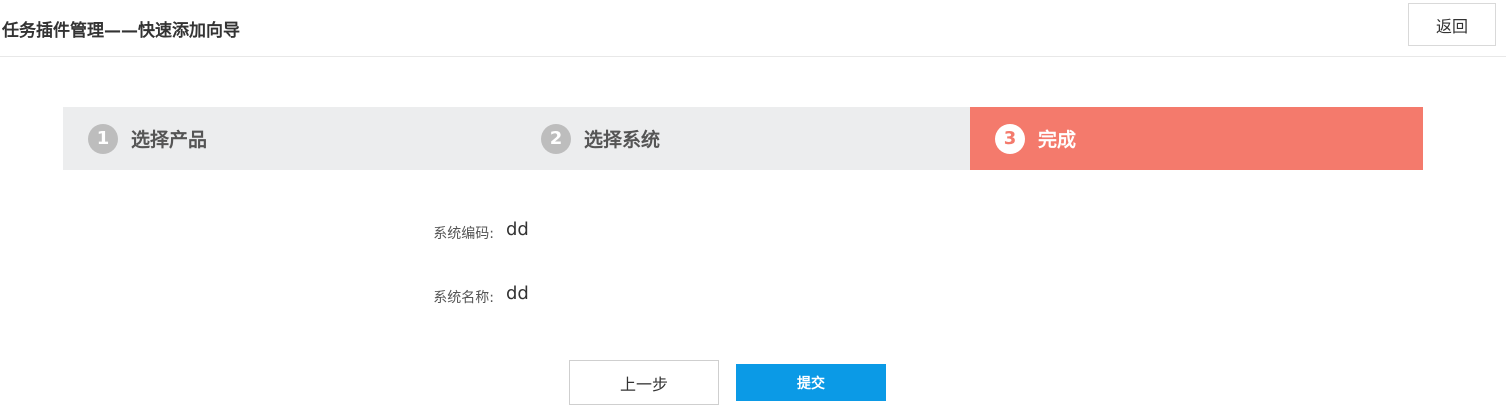 This screenshot has width=1506, height=411. I want to click on system-name-label: 系统名称:, so click(463, 298).